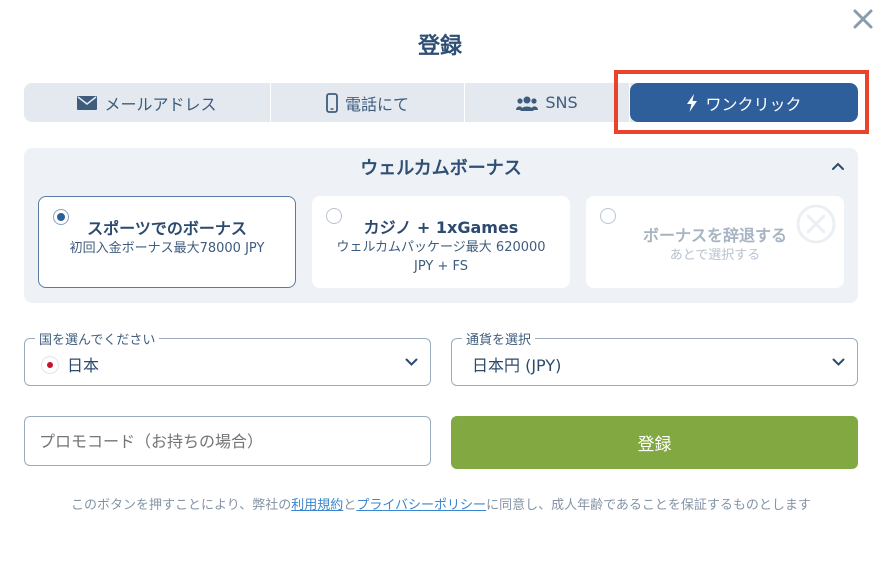 This screenshot has height=564, width=880. I want to click on bonus-card-sports: スポーツでのボーナス 初回入金ボーナス最大78000 JPY, so click(167, 242).